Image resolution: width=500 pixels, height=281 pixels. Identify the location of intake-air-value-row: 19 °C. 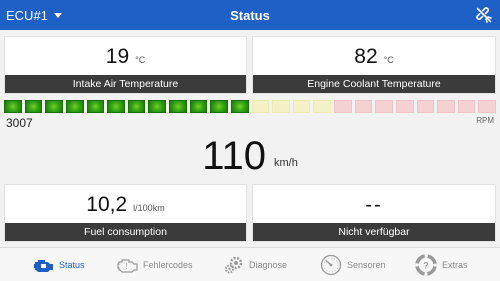
(125, 57).